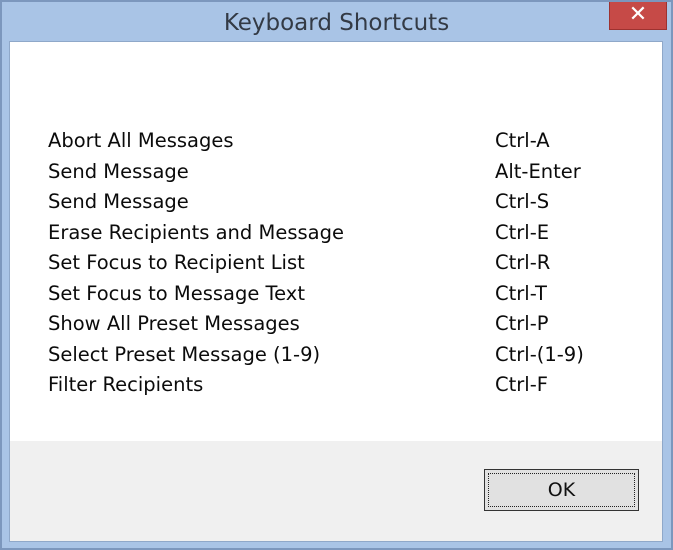 This screenshot has width=673, height=550. Describe the element at coordinates (348, 324) in the screenshot. I see `shortcut-row: Show All Preset Messages Ctrl-P` at that location.